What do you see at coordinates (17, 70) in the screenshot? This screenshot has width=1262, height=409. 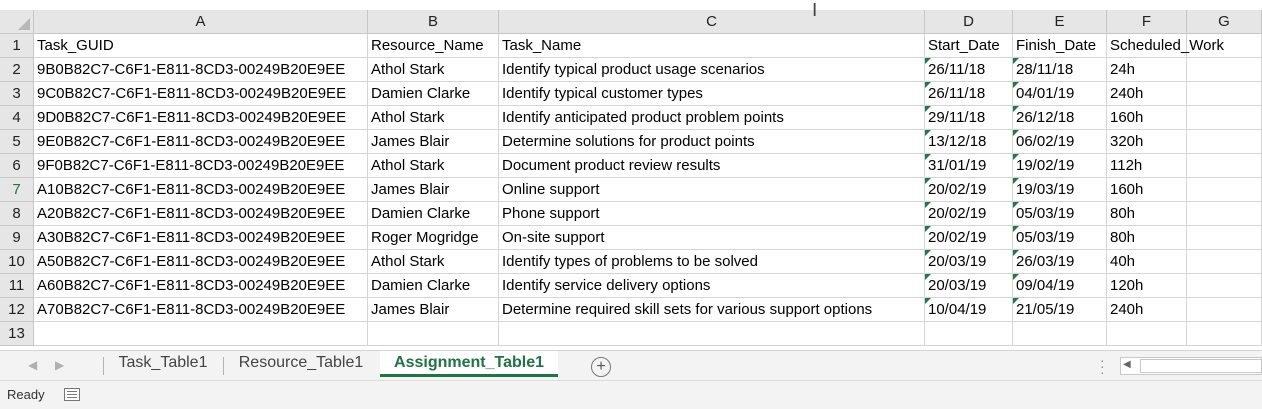 I see `row-header: 2` at bounding box center [17, 70].